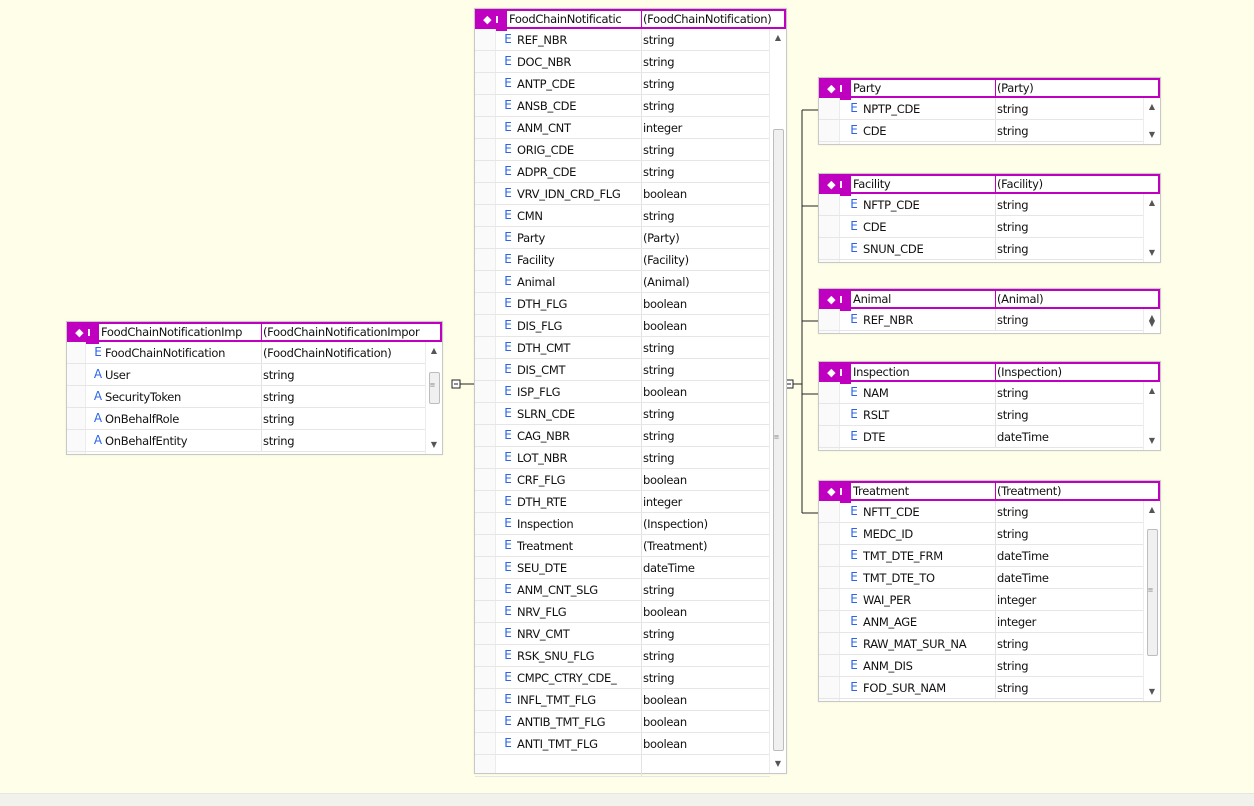 The image size is (1254, 806). What do you see at coordinates (622, 524) in the screenshot?
I see `main-row: E Inspection (Inspection)` at bounding box center [622, 524].